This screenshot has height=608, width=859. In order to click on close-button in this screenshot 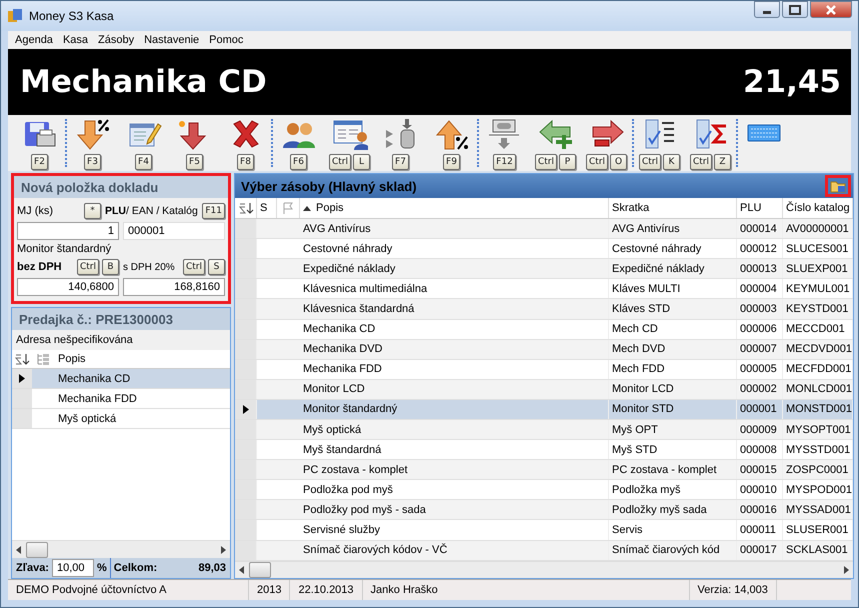, I will do `click(831, 9)`.